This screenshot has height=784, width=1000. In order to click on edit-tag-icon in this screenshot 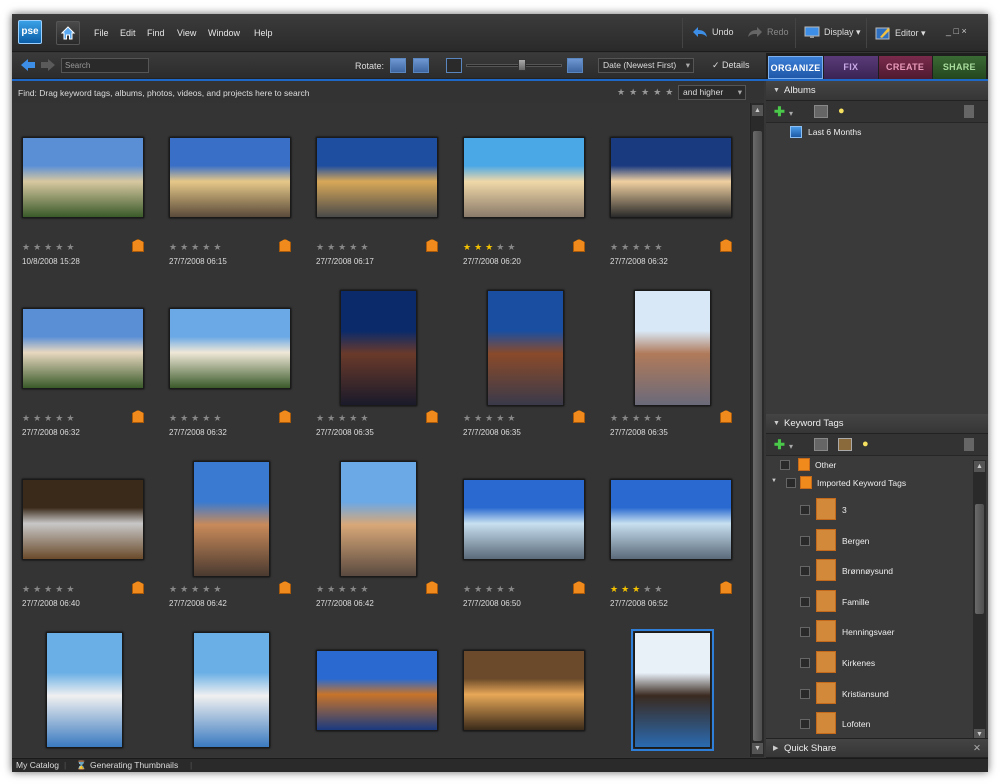, I will do `click(821, 444)`.